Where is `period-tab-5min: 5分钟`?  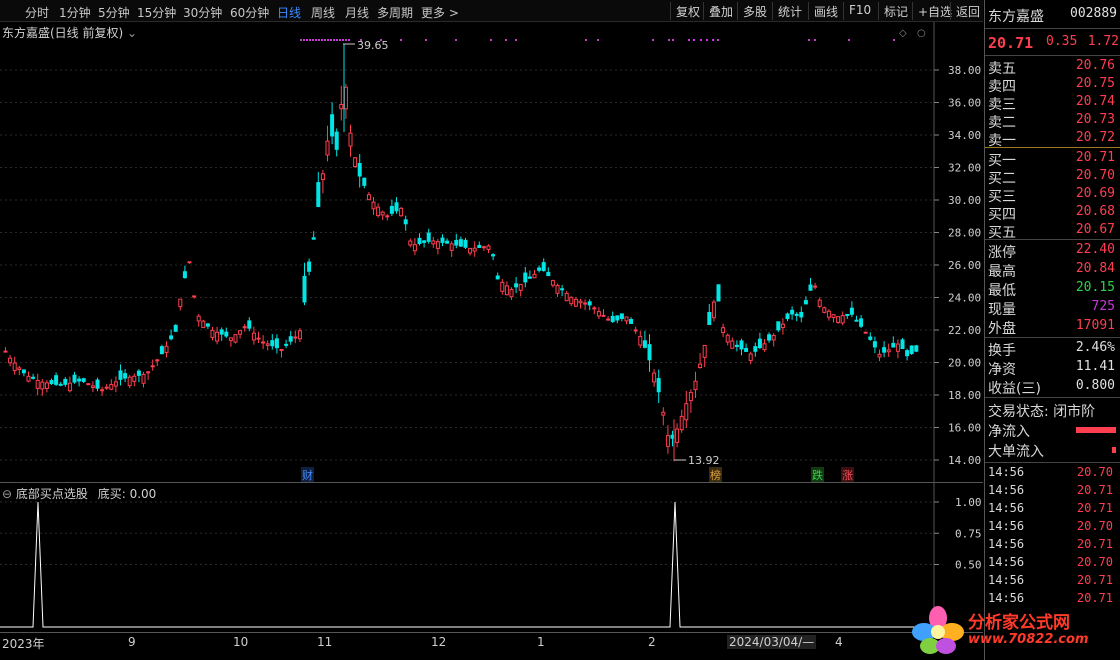 period-tab-5min: 5分钟 is located at coordinates (114, 12).